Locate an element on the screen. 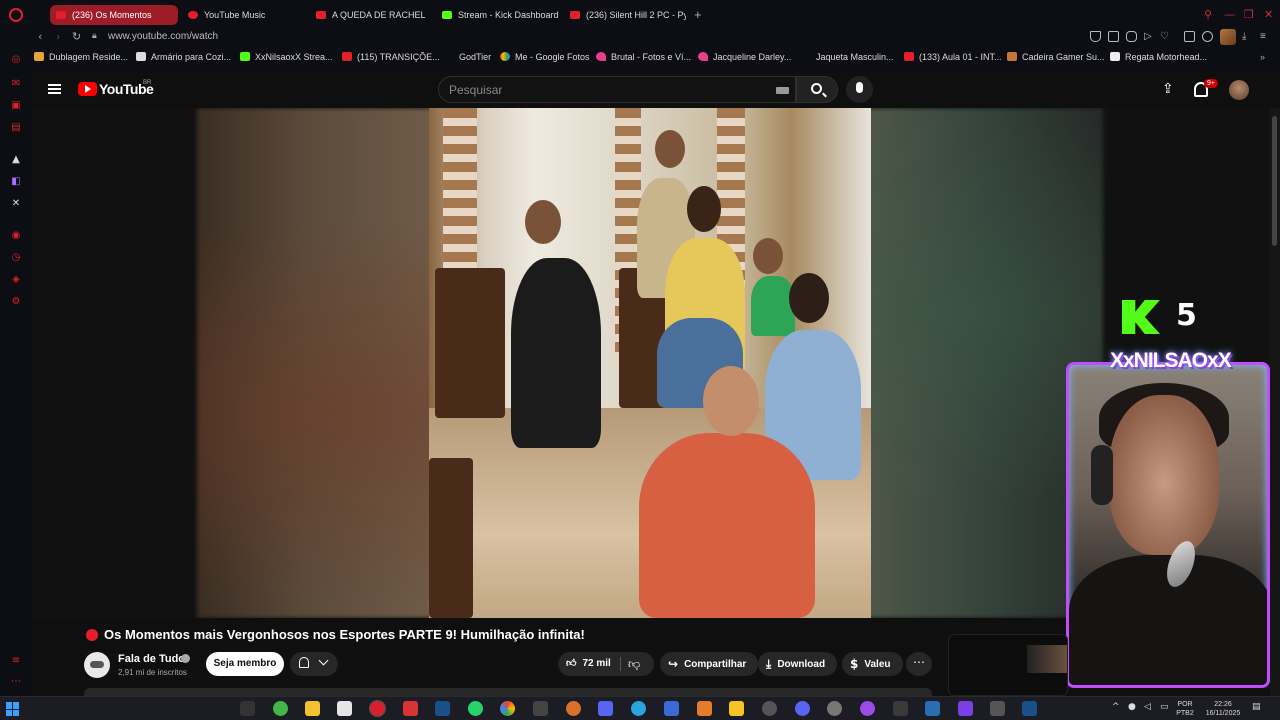 This screenshot has width=1280, height=720. microphone-tray-icon: ● is located at coordinates (1132, 707).